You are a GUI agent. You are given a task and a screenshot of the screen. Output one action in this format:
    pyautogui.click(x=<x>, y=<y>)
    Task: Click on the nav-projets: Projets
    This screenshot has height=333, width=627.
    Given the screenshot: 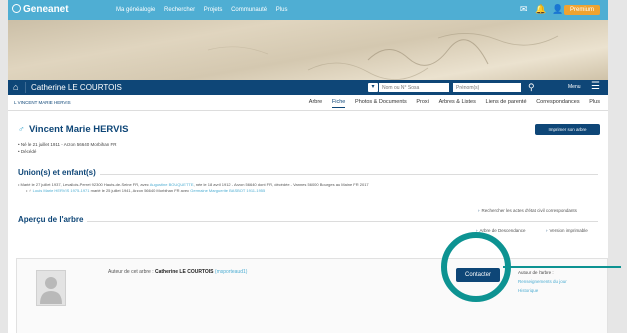 What is the action you would take?
    pyautogui.click(x=213, y=10)
    